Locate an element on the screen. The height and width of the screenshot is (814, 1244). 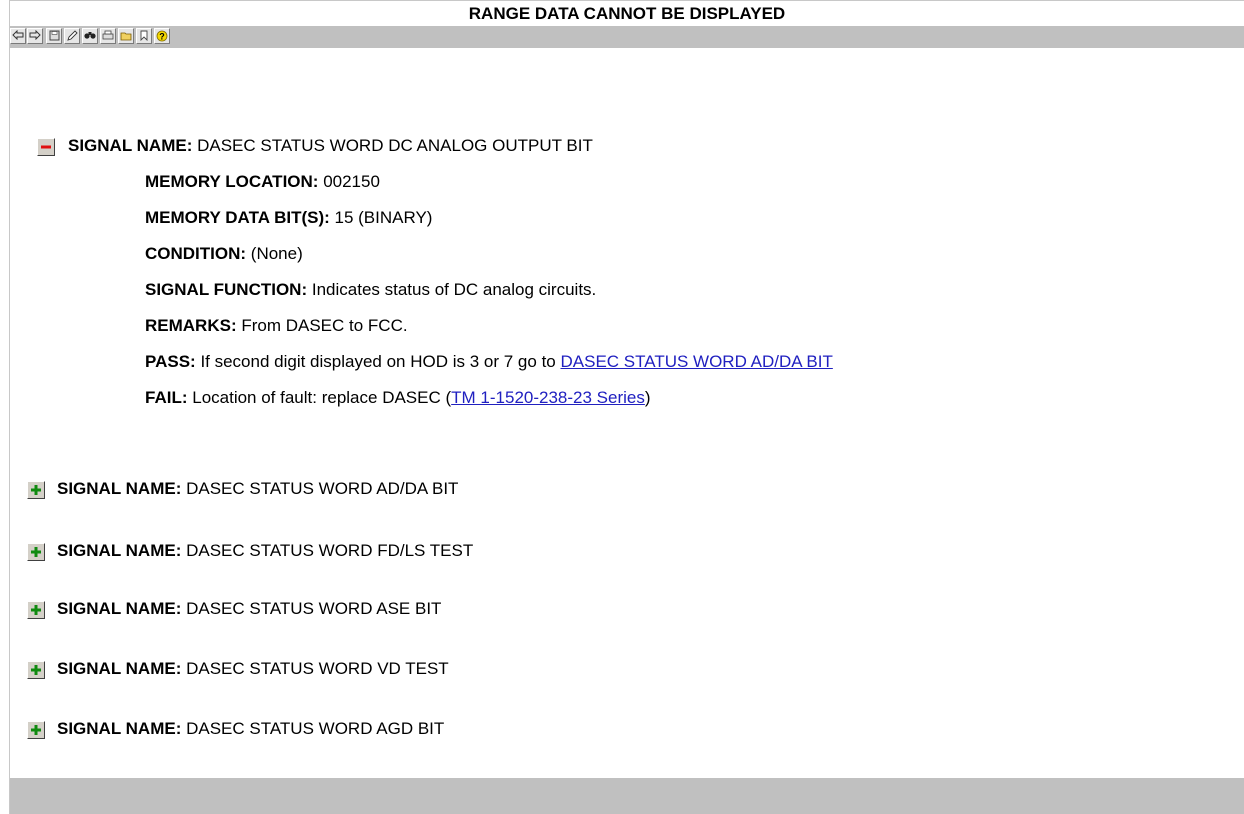
open-button is located at coordinates (126, 36).